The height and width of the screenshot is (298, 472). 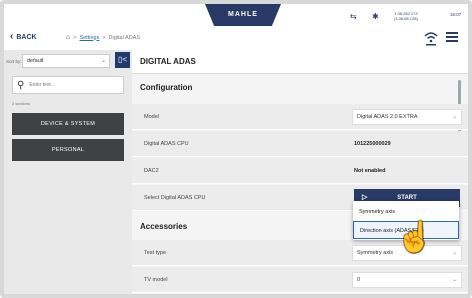 What do you see at coordinates (68, 124) in the screenshot?
I see `sidebar-item-device-system: DEVICE & SYSTEM` at bounding box center [68, 124].